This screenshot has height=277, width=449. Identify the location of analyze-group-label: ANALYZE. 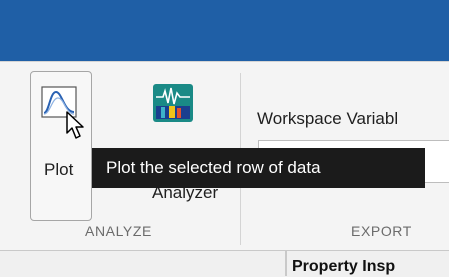
(118, 231).